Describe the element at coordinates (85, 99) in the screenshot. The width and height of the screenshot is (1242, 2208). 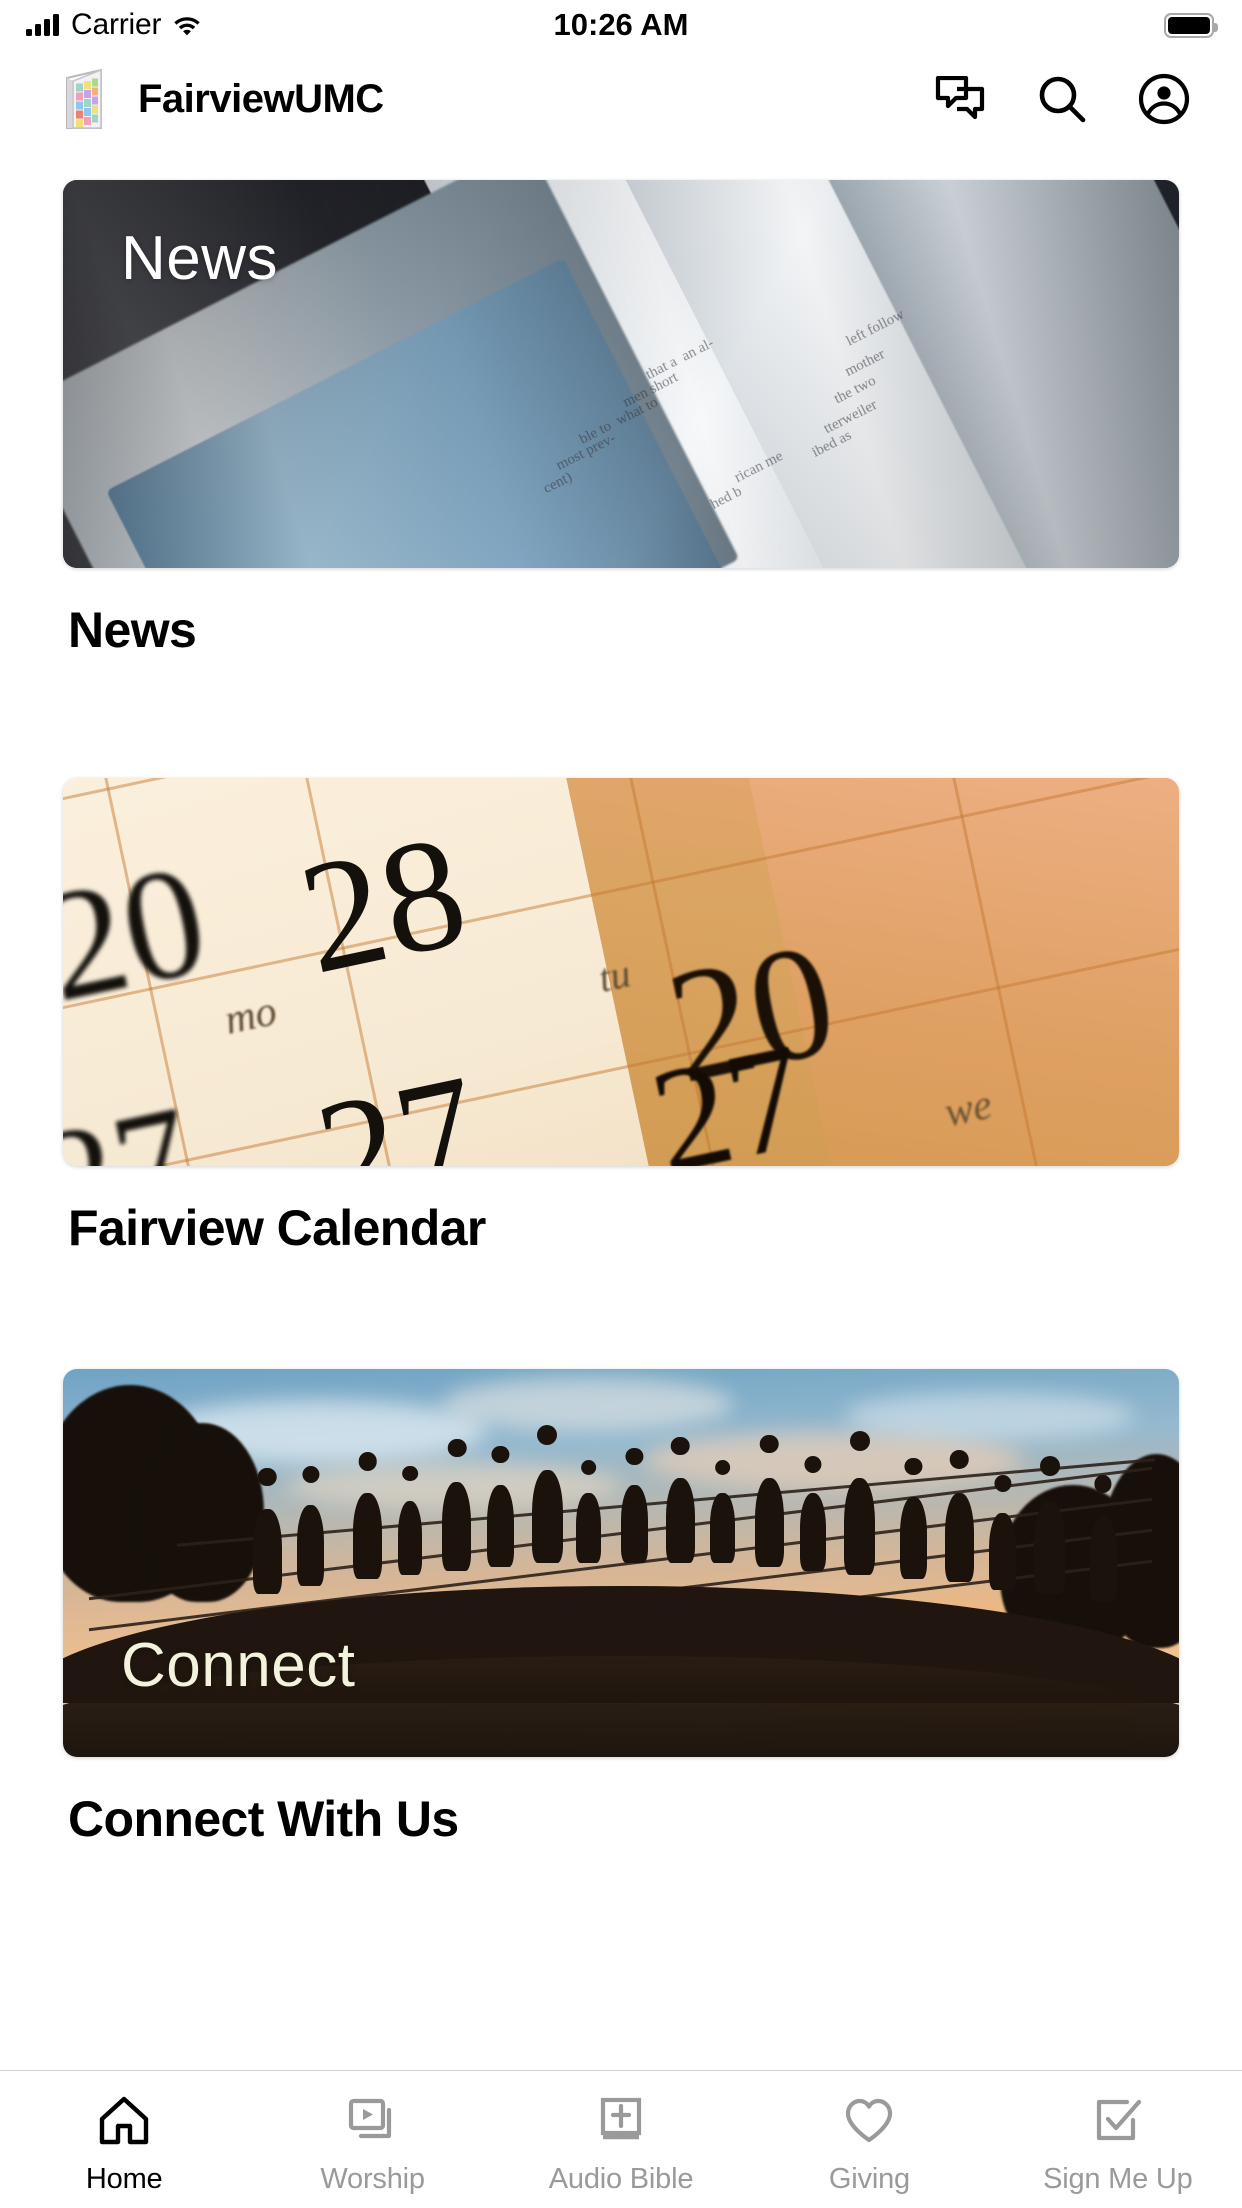
I see `stained-glass-door-icon` at that location.